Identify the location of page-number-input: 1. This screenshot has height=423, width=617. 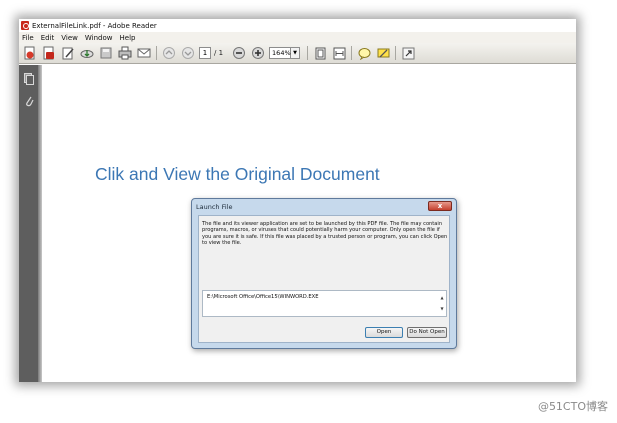
(205, 53).